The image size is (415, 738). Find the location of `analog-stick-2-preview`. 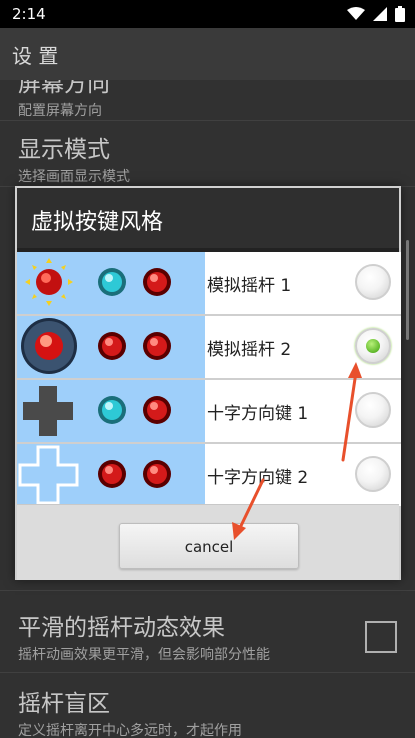

analog-stick-2-preview is located at coordinates (111, 347).